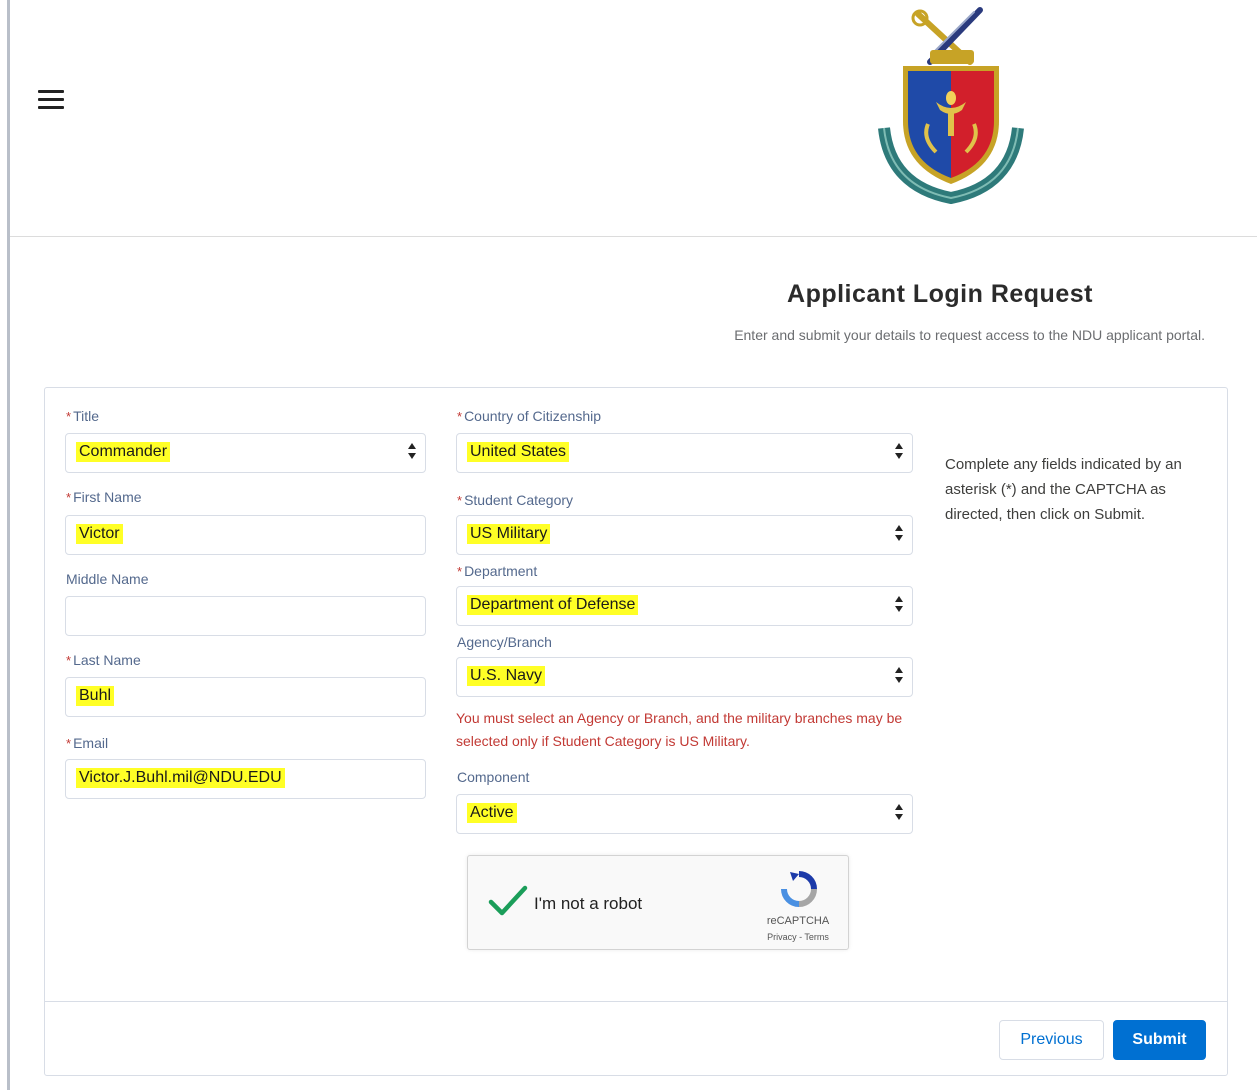 Image resolution: width=1257 pixels, height=1090 pixels. Describe the element at coordinates (508, 900) in the screenshot. I see `checkmark-icon` at that location.